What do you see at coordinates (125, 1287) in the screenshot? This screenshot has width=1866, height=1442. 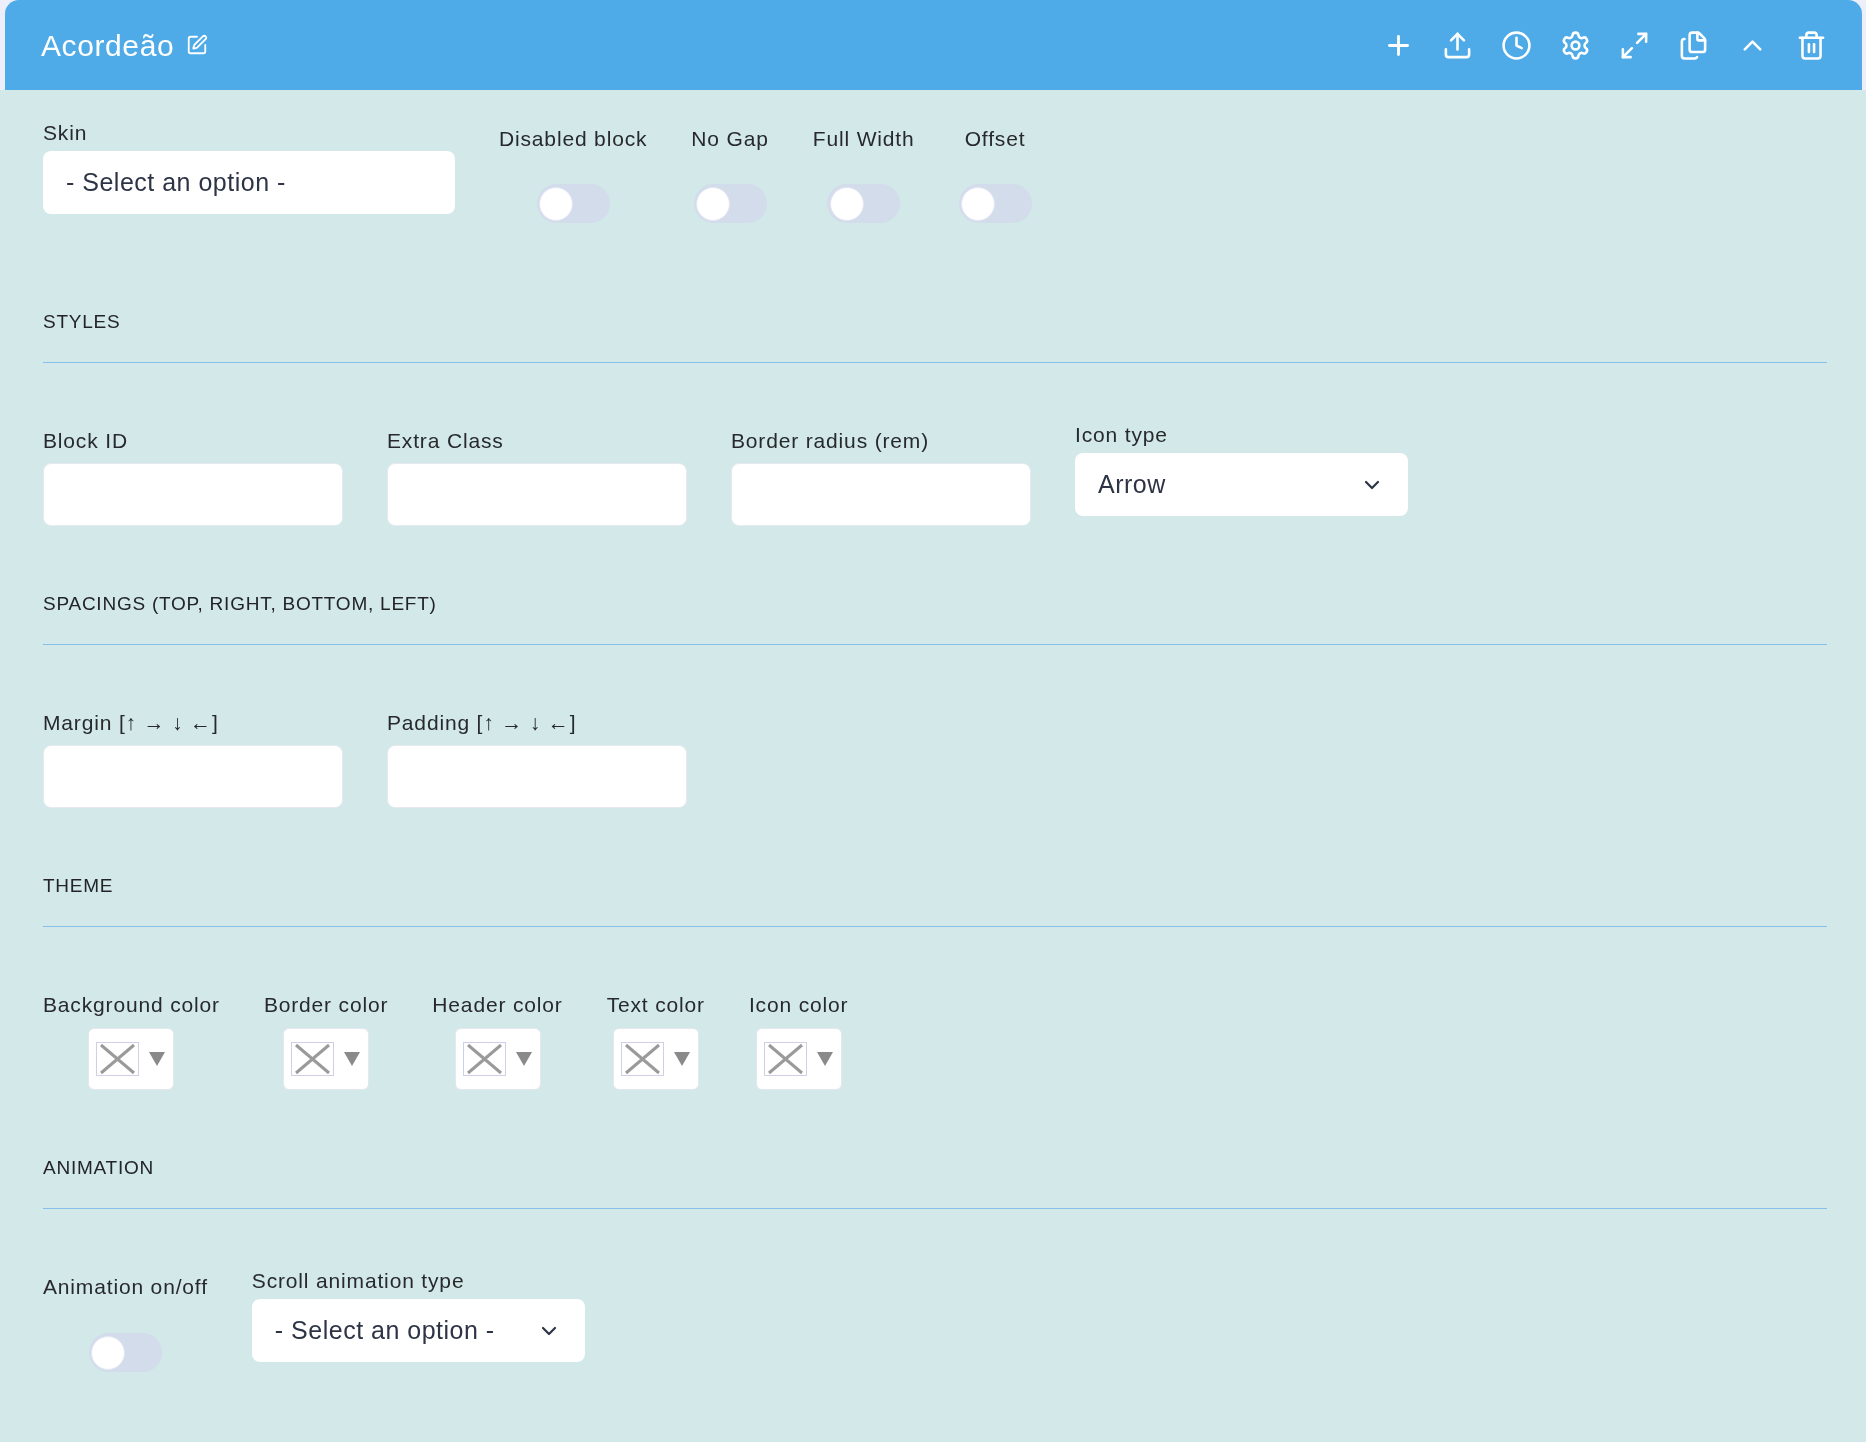 I see `field-label: Animation on/off` at bounding box center [125, 1287].